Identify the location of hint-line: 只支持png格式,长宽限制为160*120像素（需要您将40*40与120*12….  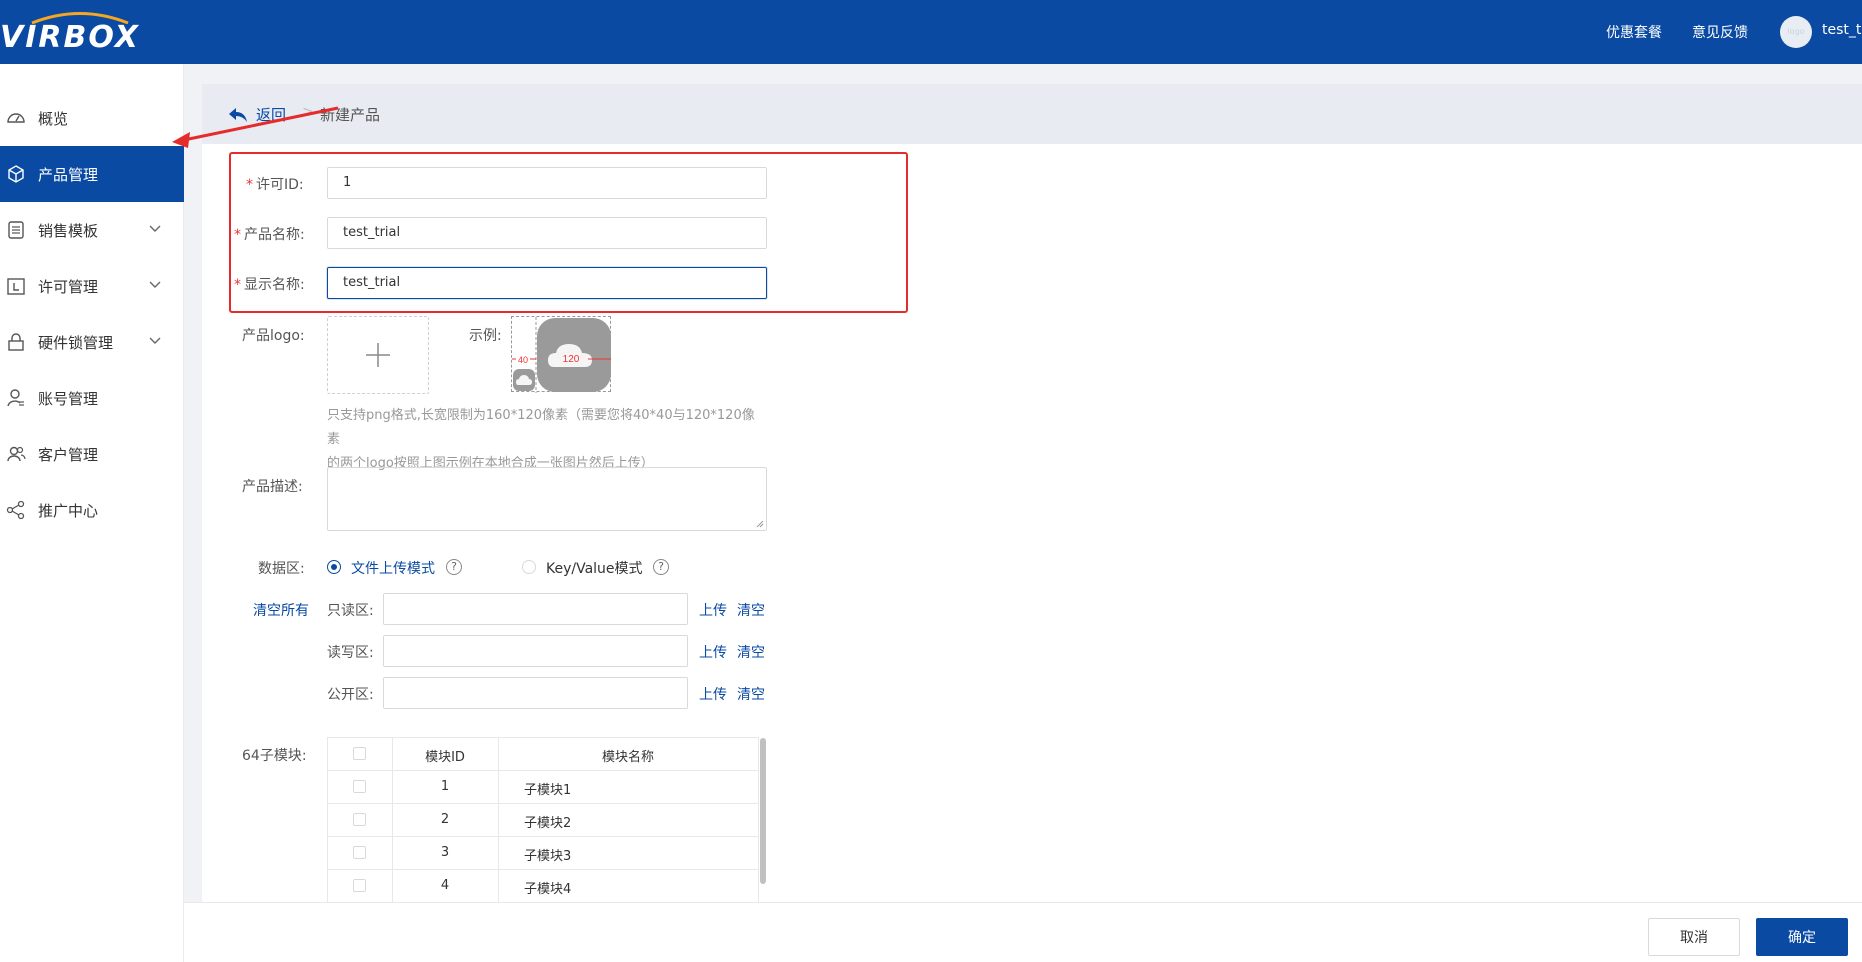
(541, 427).